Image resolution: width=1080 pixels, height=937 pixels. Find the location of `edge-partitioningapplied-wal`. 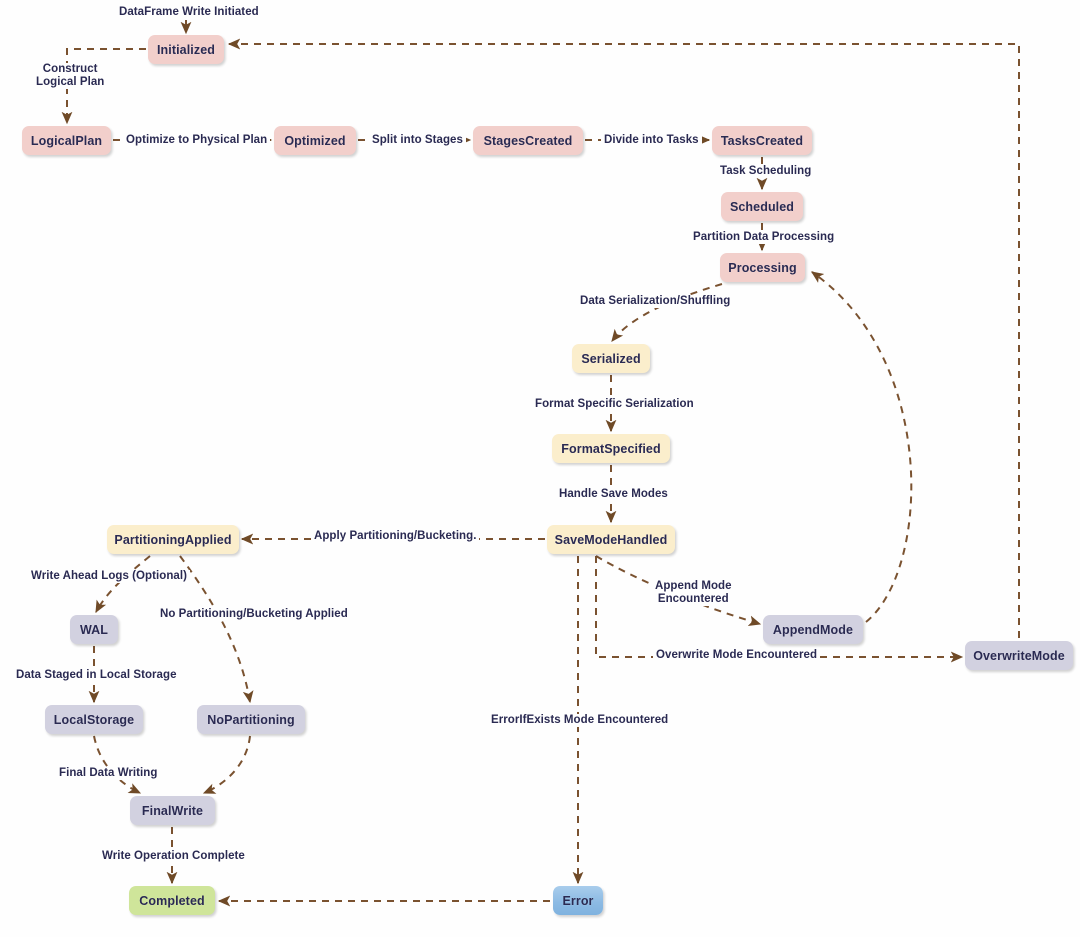

edge-partitioningapplied-wal is located at coordinates (123, 584).